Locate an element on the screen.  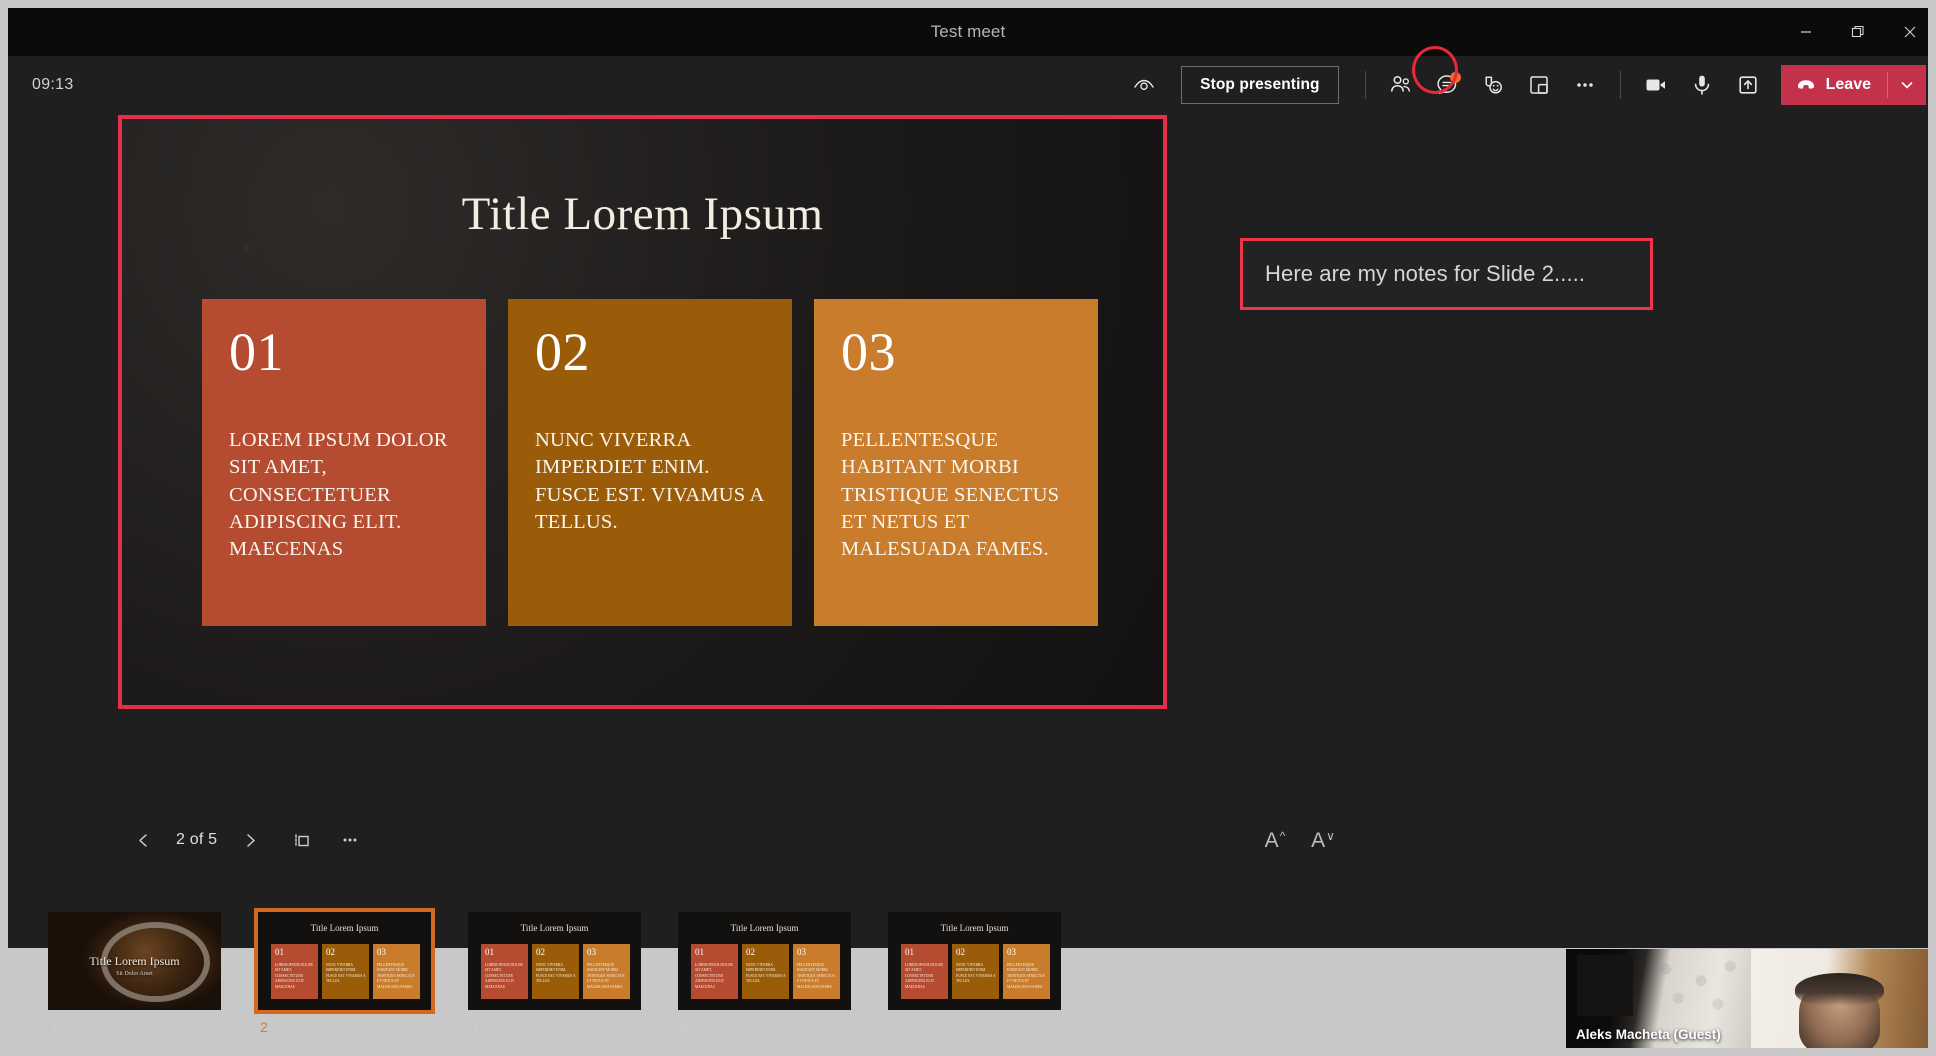
more-options-icon is located at coordinates (1585, 85).